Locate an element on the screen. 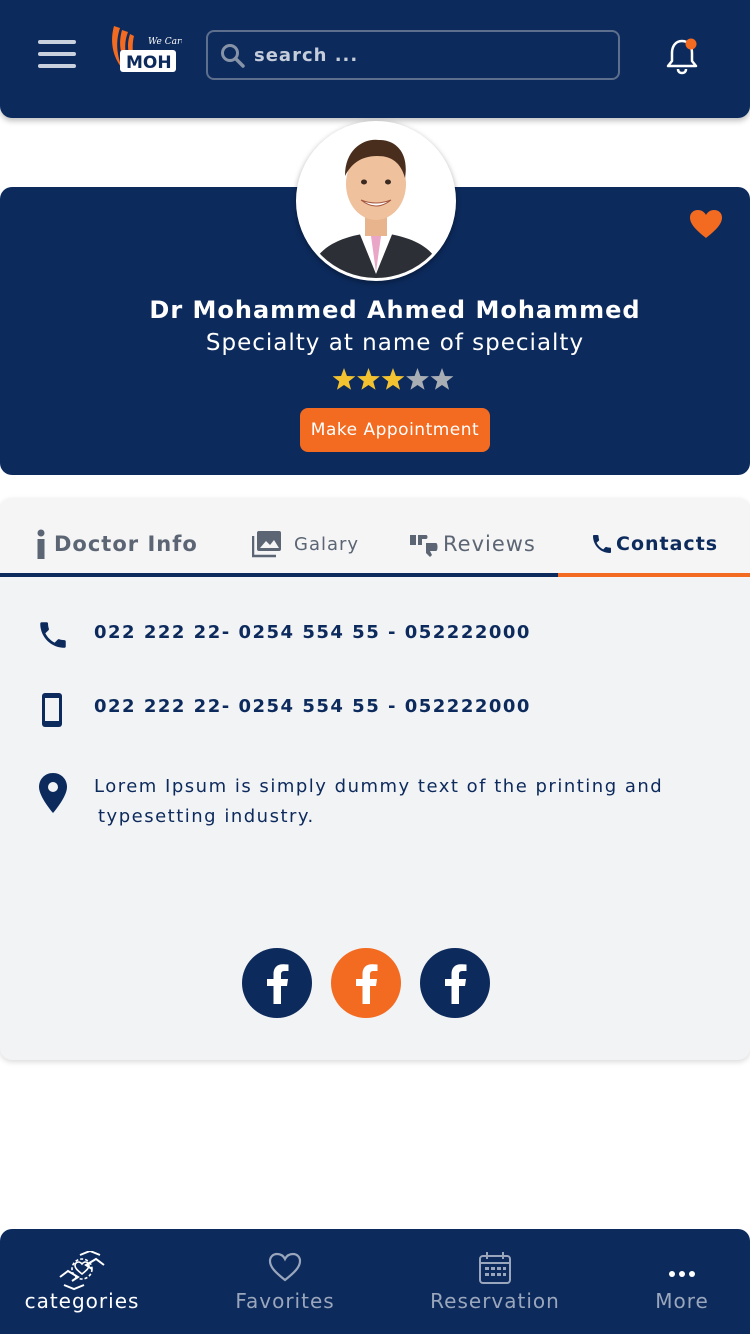 Image resolution: width=750 pixels, height=1334 pixels. heart-icon is located at coordinates (285, 1267).